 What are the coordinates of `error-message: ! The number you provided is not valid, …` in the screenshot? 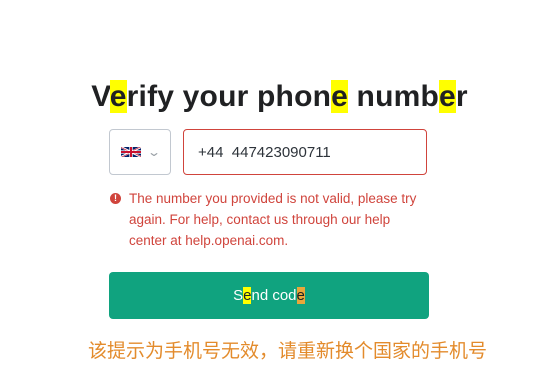 It's located at (270, 219).